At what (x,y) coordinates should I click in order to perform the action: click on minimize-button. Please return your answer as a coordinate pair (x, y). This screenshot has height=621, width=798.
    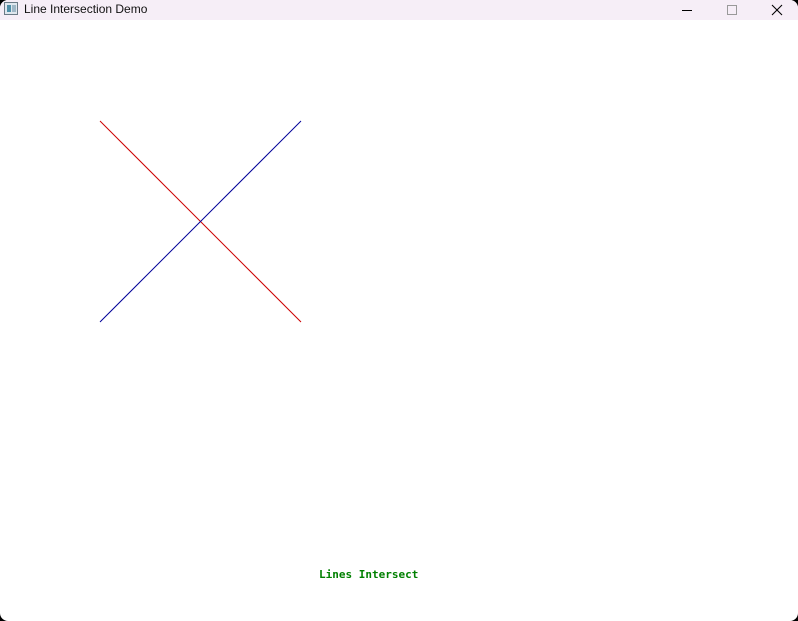
    Looking at the image, I should click on (687, 10).